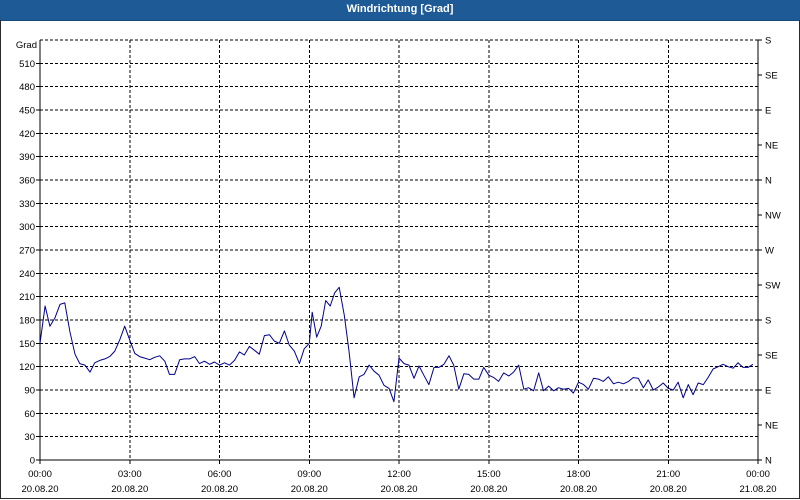 The height and width of the screenshot is (500, 800). What do you see at coordinates (27, 134) in the screenshot?
I see `y-tick-label: 420` at bounding box center [27, 134].